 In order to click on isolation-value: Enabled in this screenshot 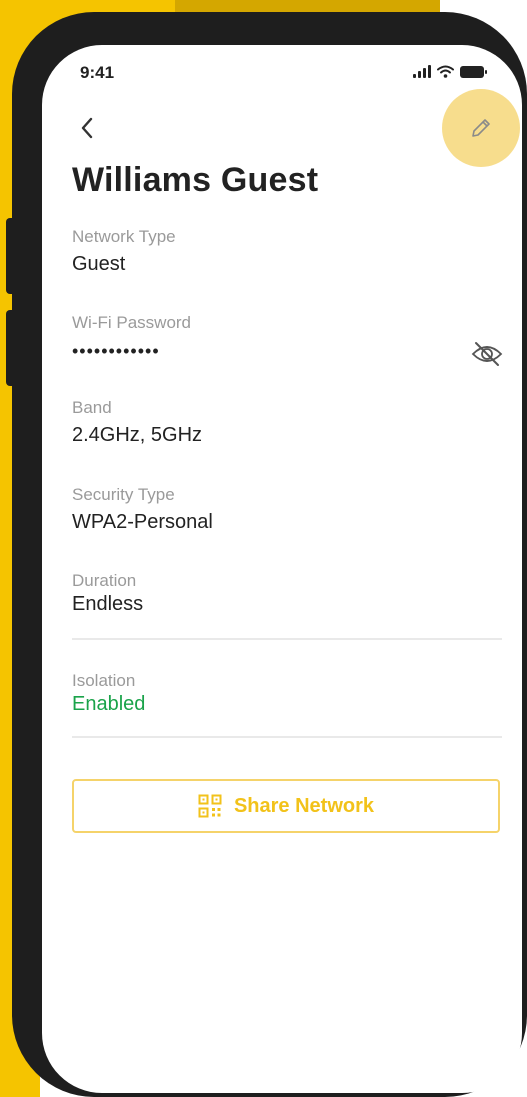, I will do `click(109, 704)`.